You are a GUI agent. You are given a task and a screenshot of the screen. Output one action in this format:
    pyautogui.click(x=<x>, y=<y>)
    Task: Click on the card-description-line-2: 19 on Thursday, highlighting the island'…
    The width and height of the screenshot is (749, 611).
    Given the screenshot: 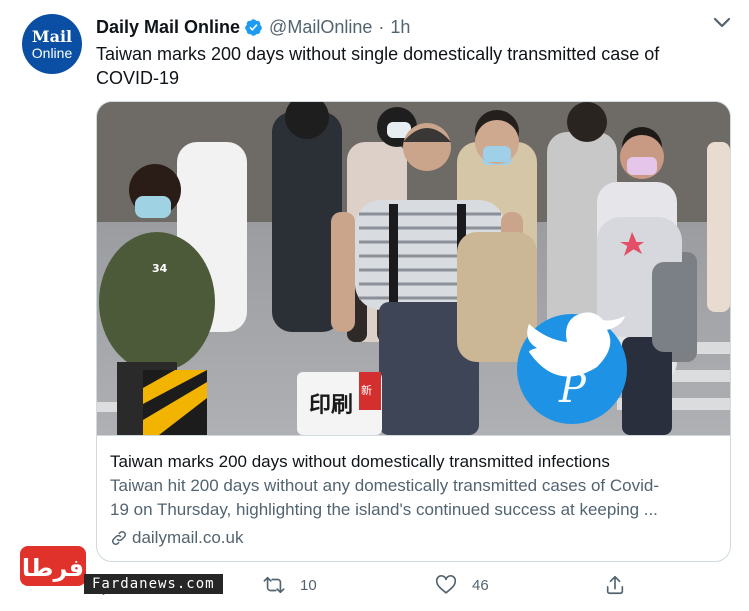 What is the action you would take?
    pyautogui.click(x=384, y=509)
    